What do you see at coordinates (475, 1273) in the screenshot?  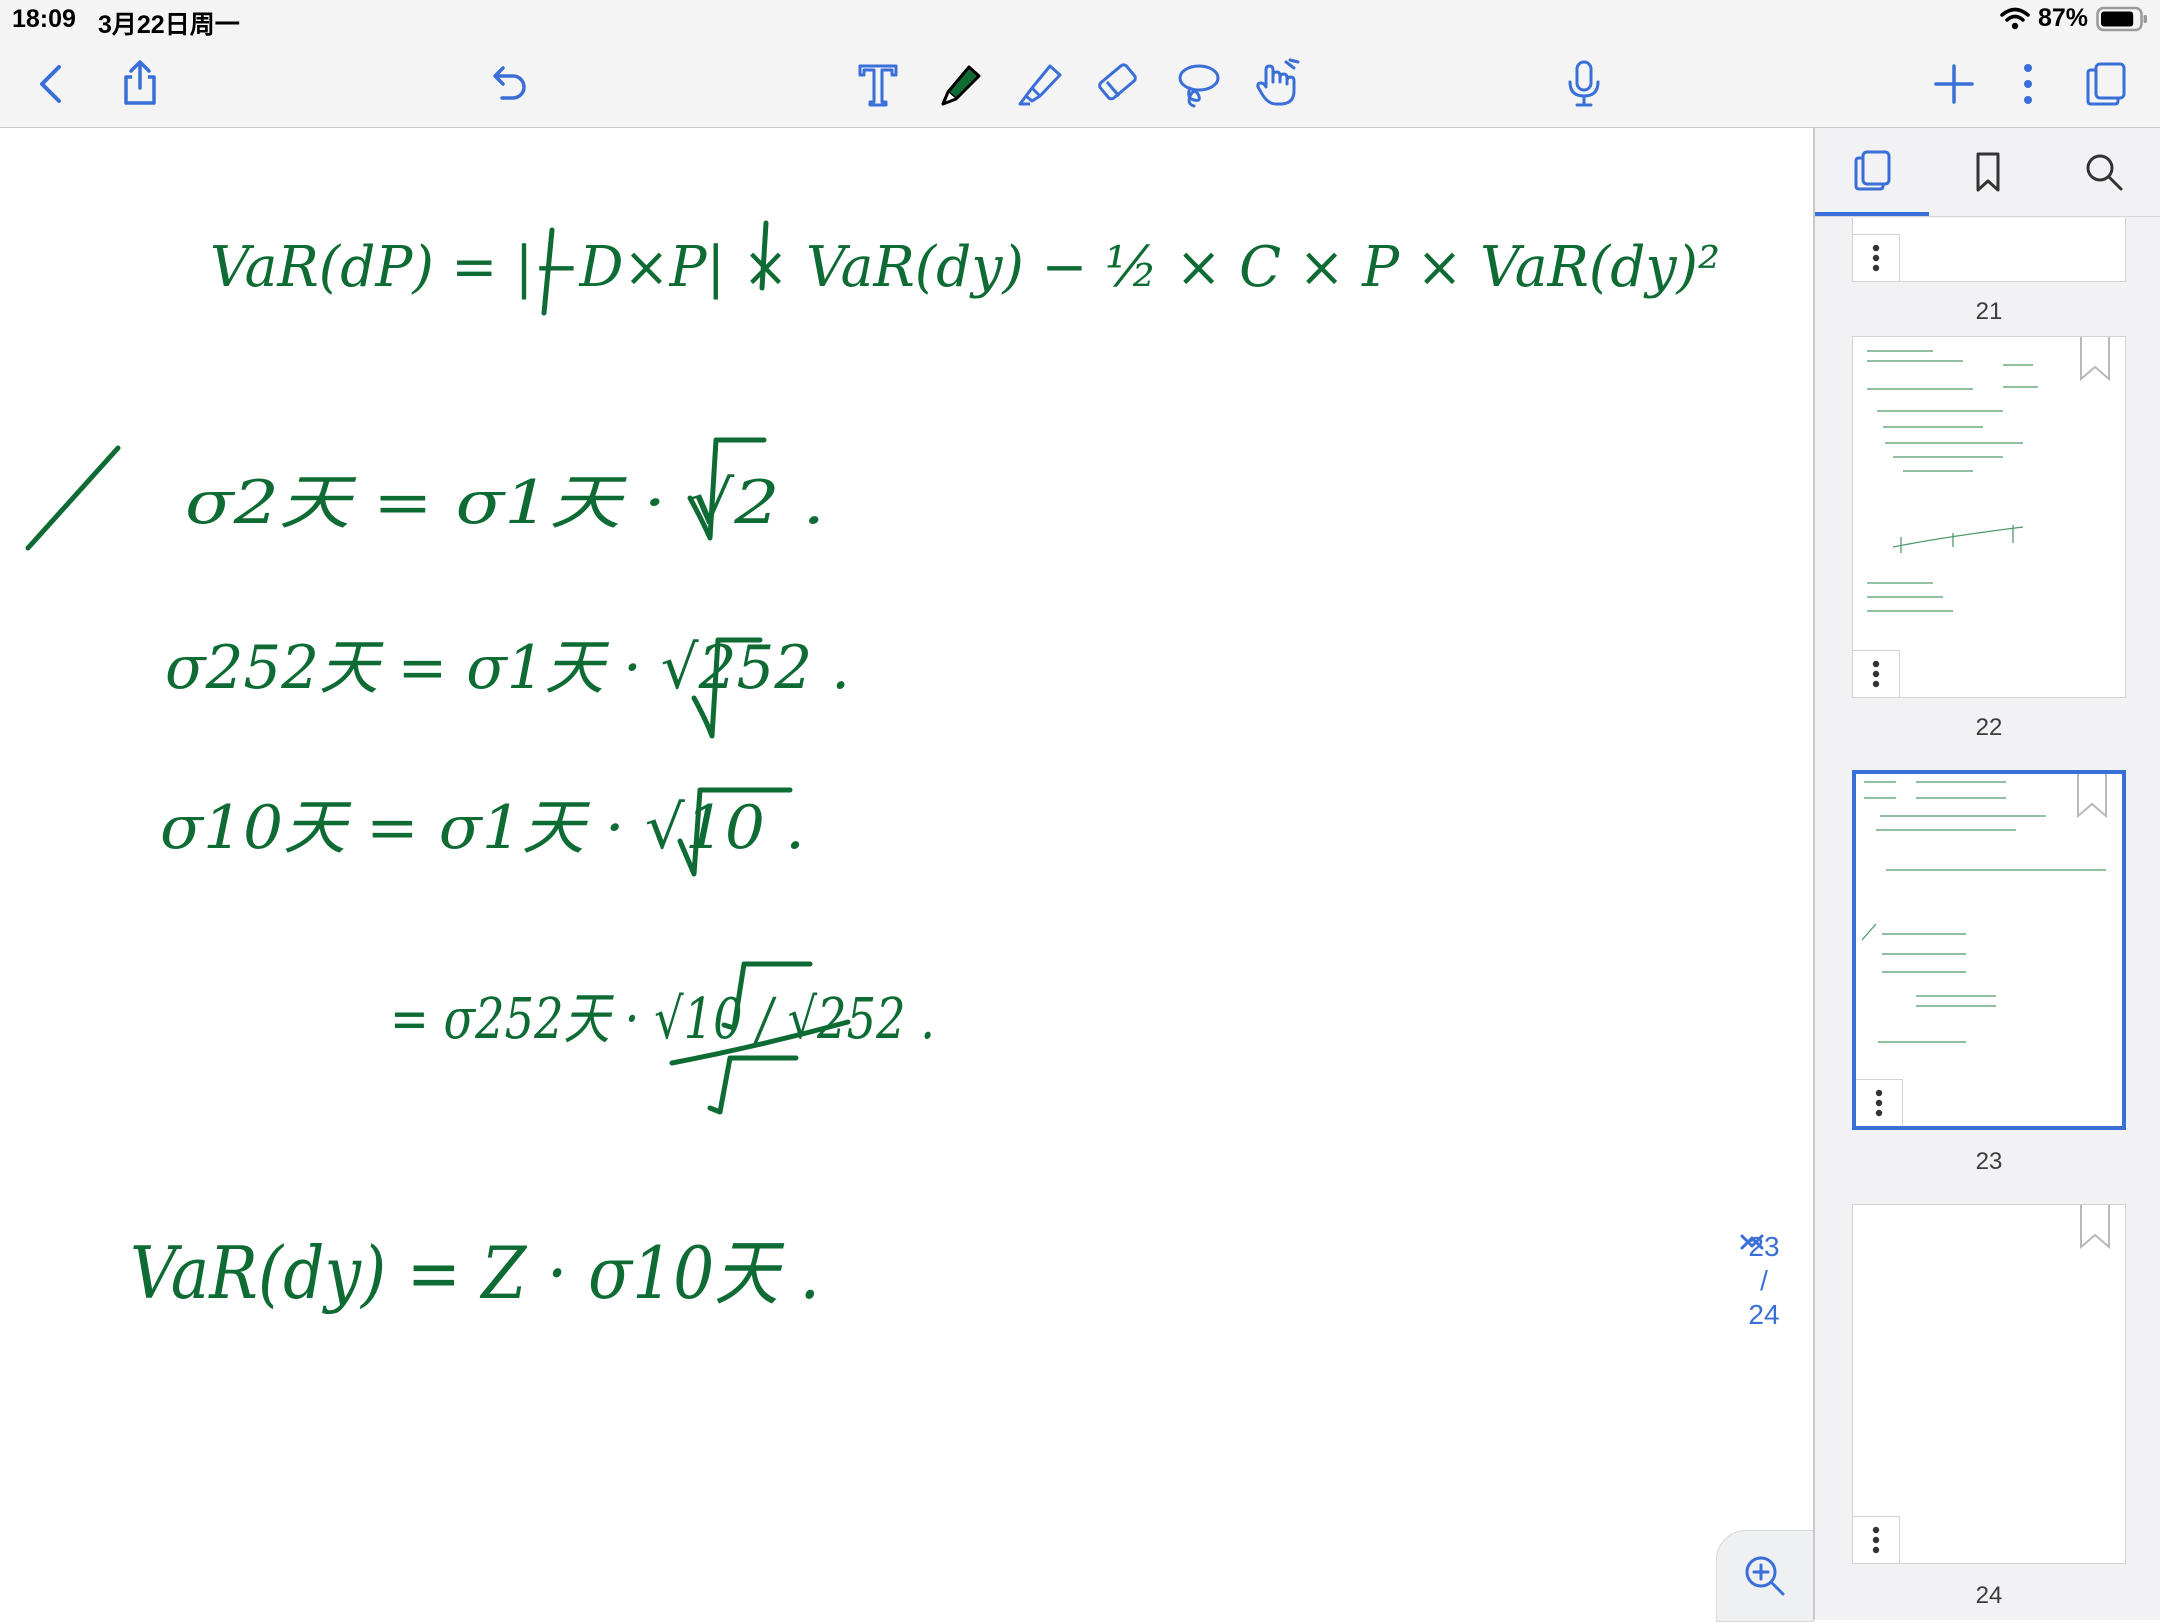 I see `ink-line-var-dy: VaR(dy) = Z · σ10天 .` at bounding box center [475, 1273].